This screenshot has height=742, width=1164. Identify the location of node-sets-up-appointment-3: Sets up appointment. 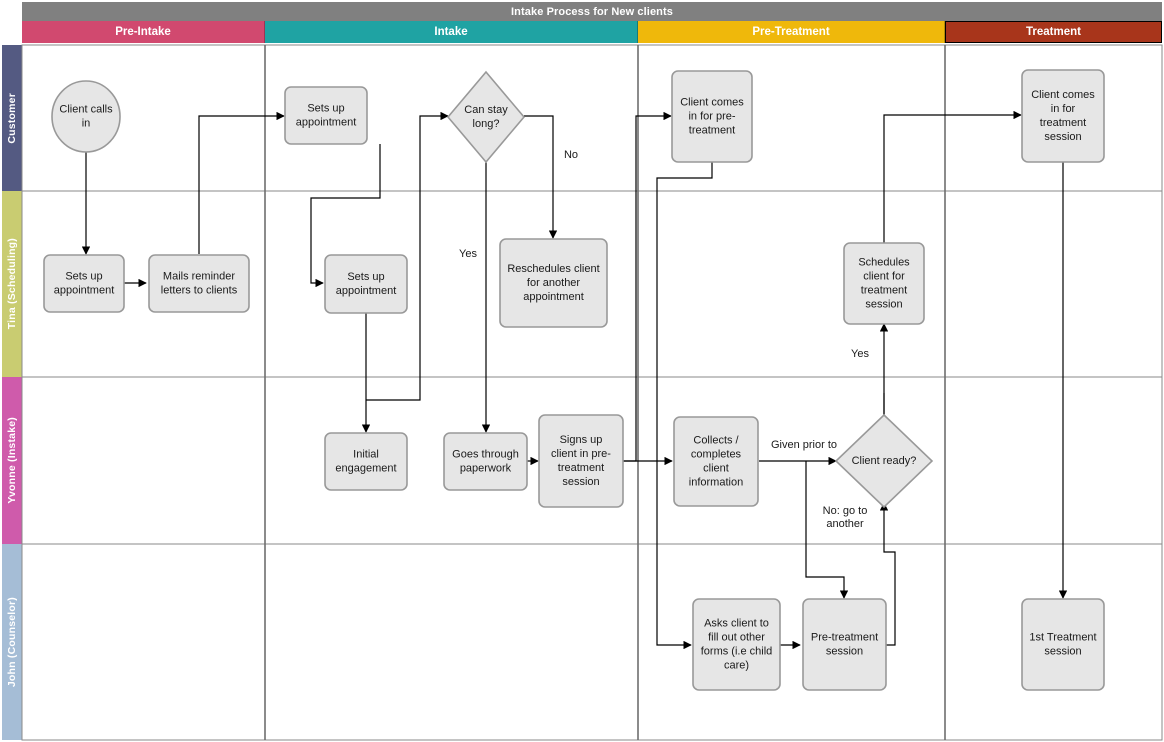
(366, 284).